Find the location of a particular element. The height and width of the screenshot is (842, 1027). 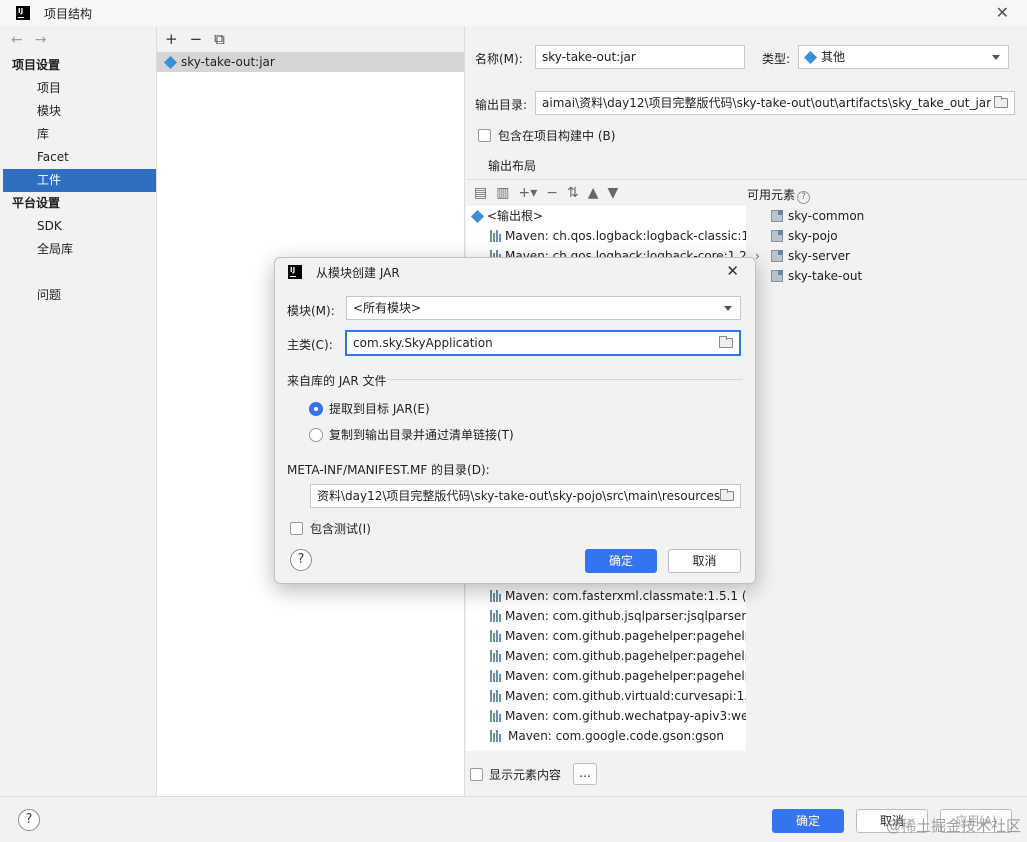

extract-to-jar-option: 提取到目标 JAR(E) is located at coordinates (369, 408).